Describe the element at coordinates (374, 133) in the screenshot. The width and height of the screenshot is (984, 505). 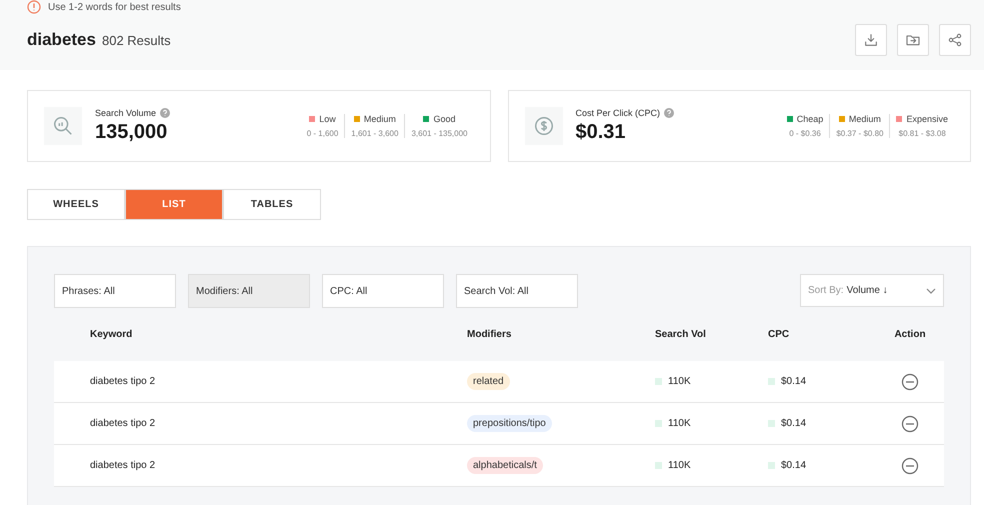
I see `legend-range: 1,601 - 3,600` at that location.